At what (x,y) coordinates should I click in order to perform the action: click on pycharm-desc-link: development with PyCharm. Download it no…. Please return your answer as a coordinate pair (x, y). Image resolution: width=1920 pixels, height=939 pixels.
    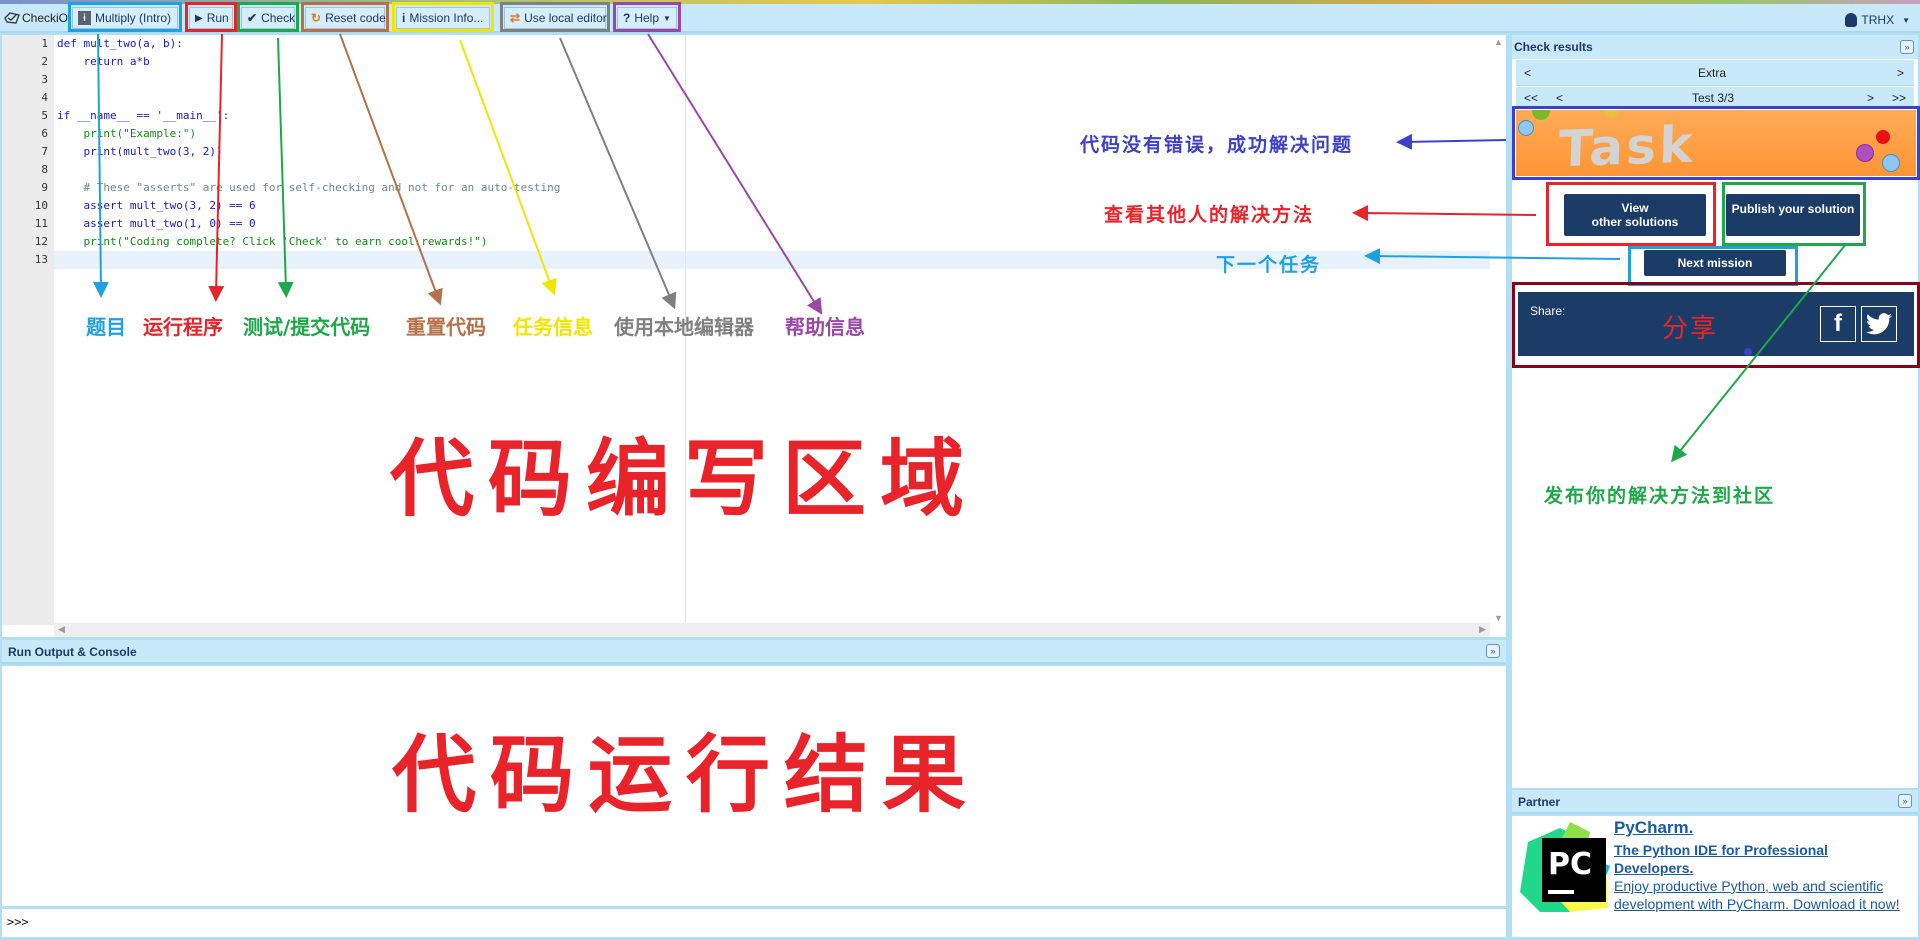
    Looking at the image, I should click on (1757, 904).